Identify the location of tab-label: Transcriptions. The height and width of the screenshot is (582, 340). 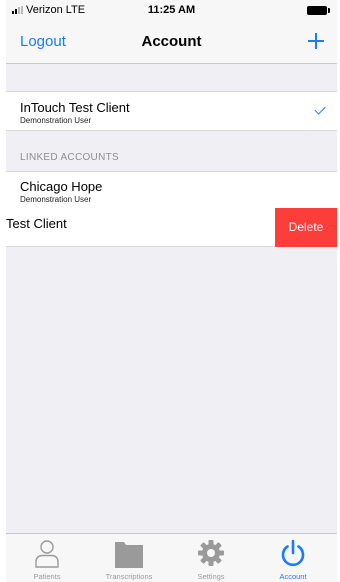
(129, 576).